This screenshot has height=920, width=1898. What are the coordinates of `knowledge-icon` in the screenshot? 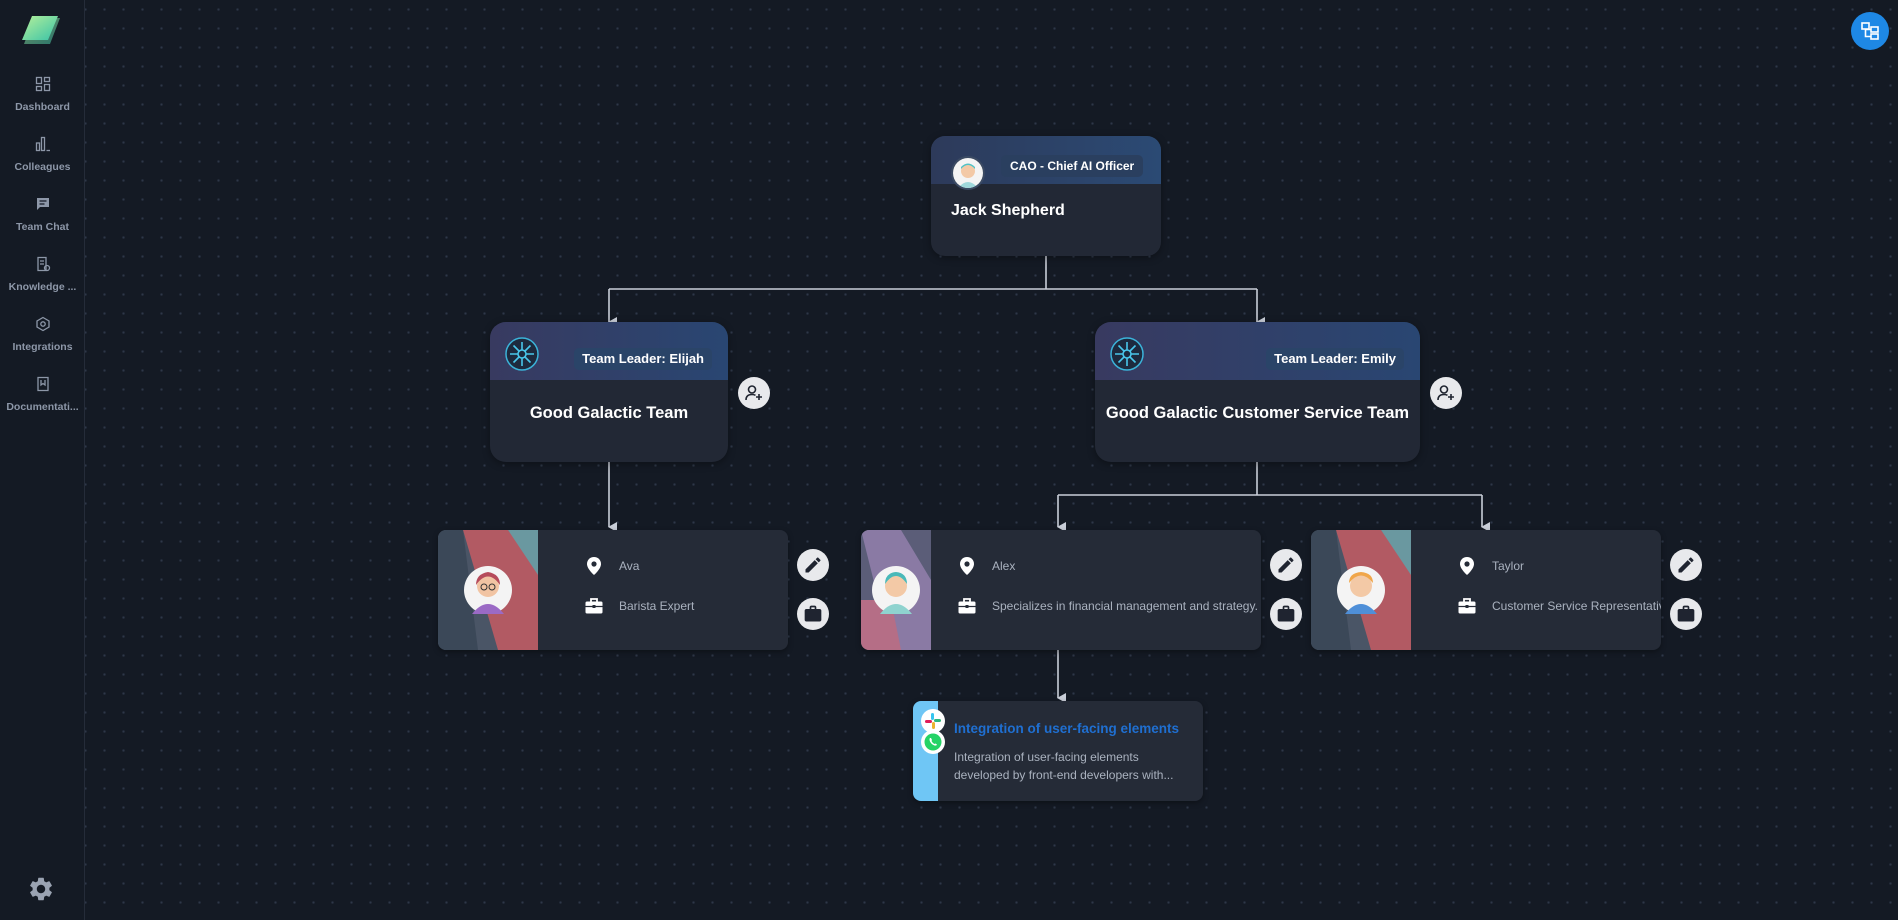 It's located at (43, 264).